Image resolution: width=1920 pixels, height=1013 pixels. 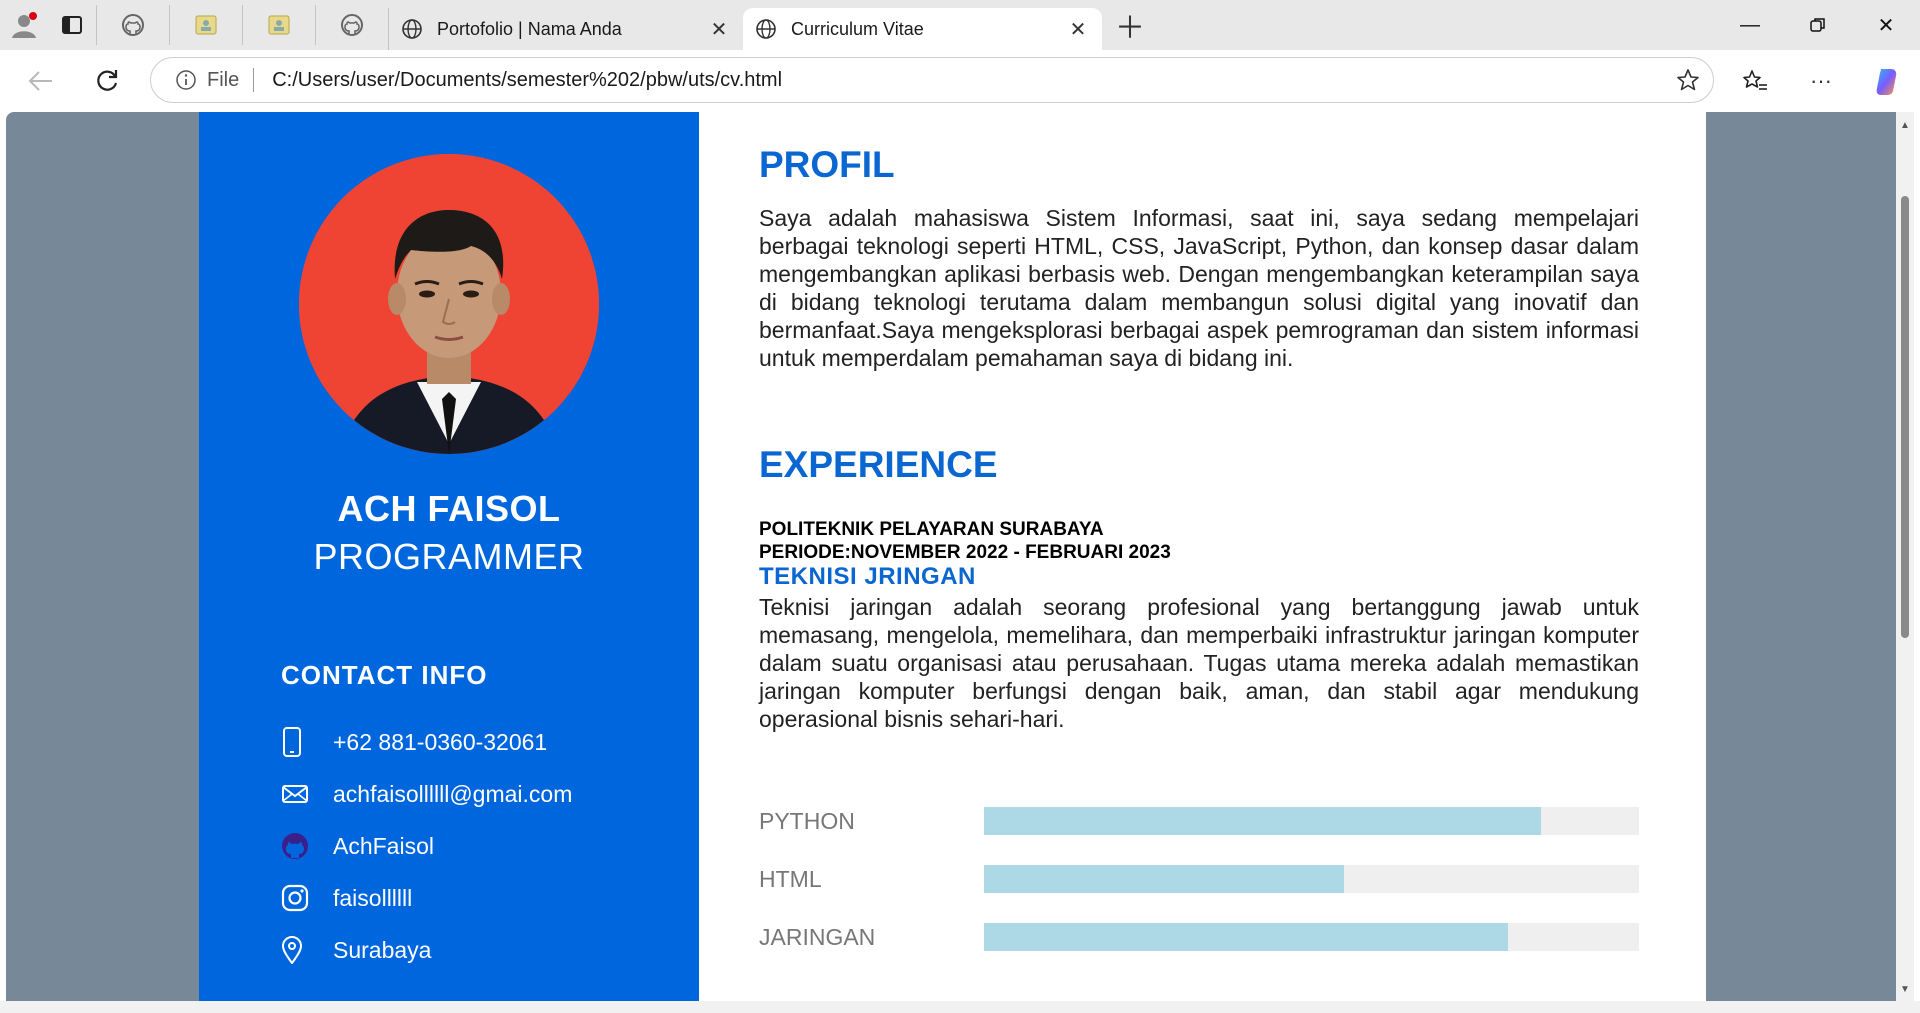 What do you see at coordinates (373, 897) in the screenshot?
I see `contact-text: faisollllll` at bounding box center [373, 897].